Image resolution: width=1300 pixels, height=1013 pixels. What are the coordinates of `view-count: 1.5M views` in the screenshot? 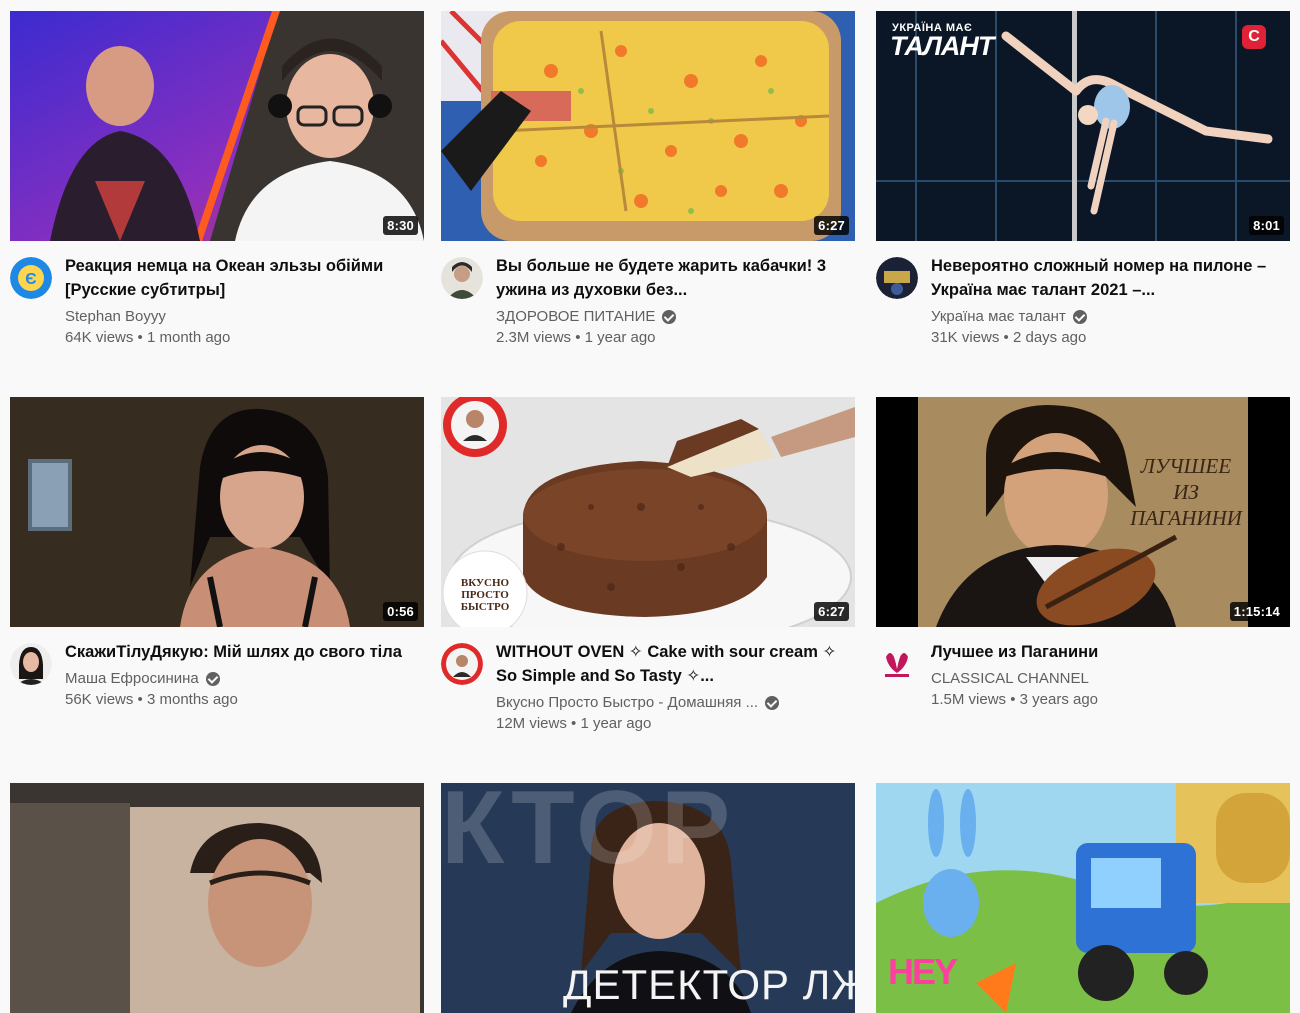 It's located at (969, 699).